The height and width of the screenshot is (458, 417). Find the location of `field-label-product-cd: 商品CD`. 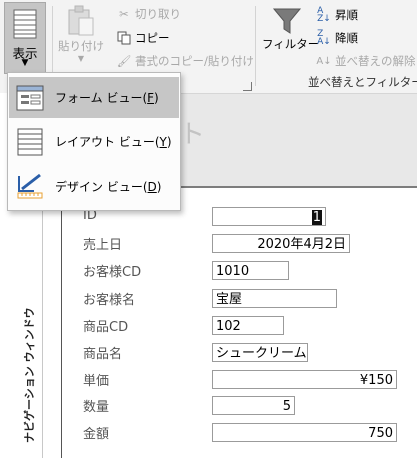

field-label-product-cd: 商品CD is located at coordinates (106, 327).